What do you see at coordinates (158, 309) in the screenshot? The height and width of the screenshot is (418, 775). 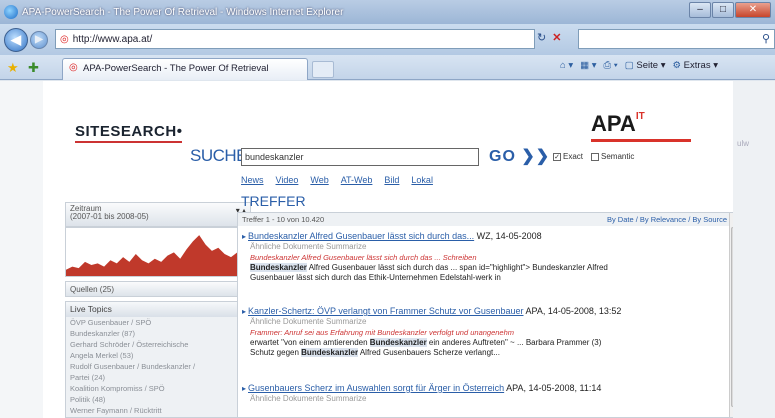 I see `live-topics-header: Live Topics ▾` at bounding box center [158, 309].